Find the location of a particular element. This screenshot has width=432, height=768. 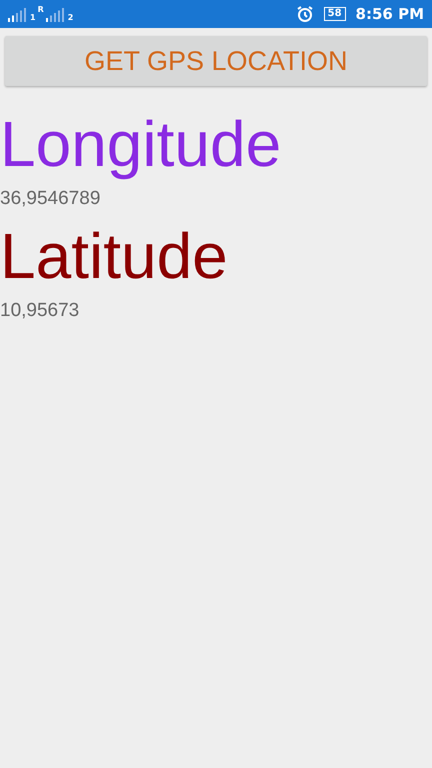

alarm-clock-icon is located at coordinates (305, 14).